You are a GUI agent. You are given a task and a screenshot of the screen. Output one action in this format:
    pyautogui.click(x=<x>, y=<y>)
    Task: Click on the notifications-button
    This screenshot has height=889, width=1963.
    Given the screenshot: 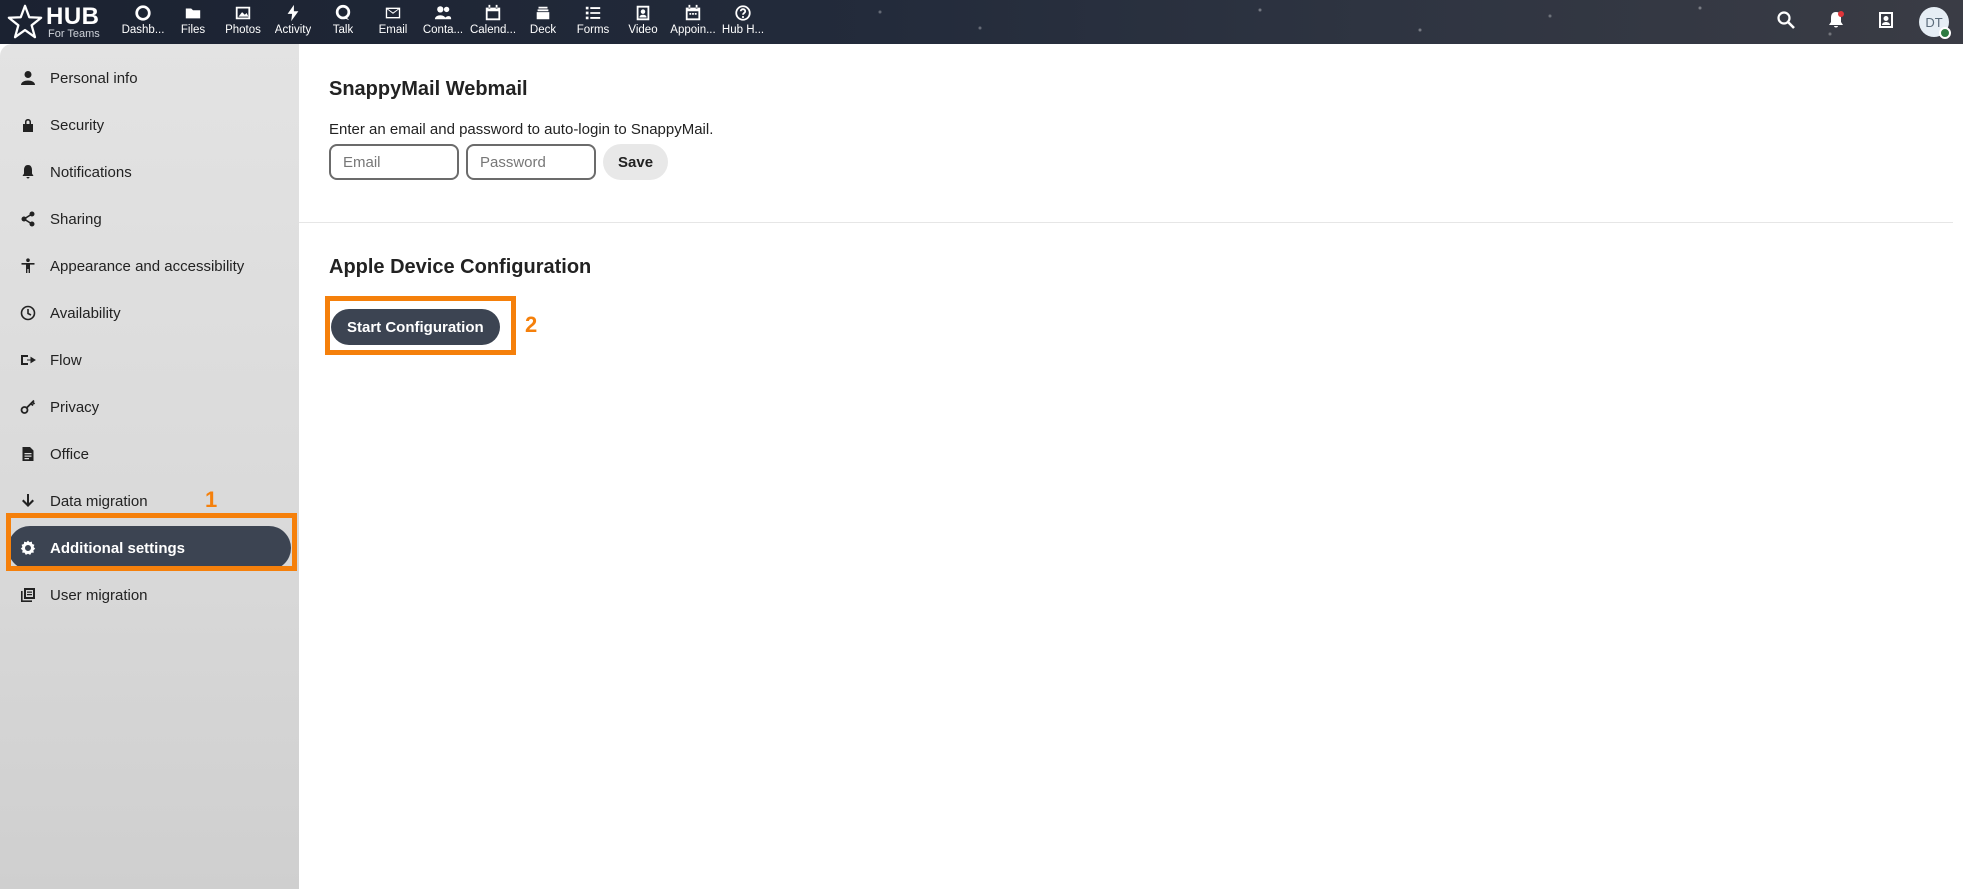 What is the action you would take?
    pyautogui.click(x=1836, y=22)
    